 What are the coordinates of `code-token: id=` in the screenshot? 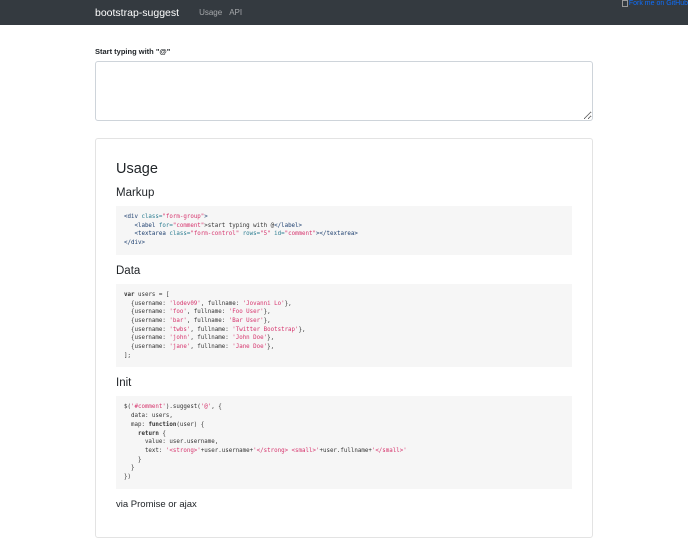 It's located at (279, 234).